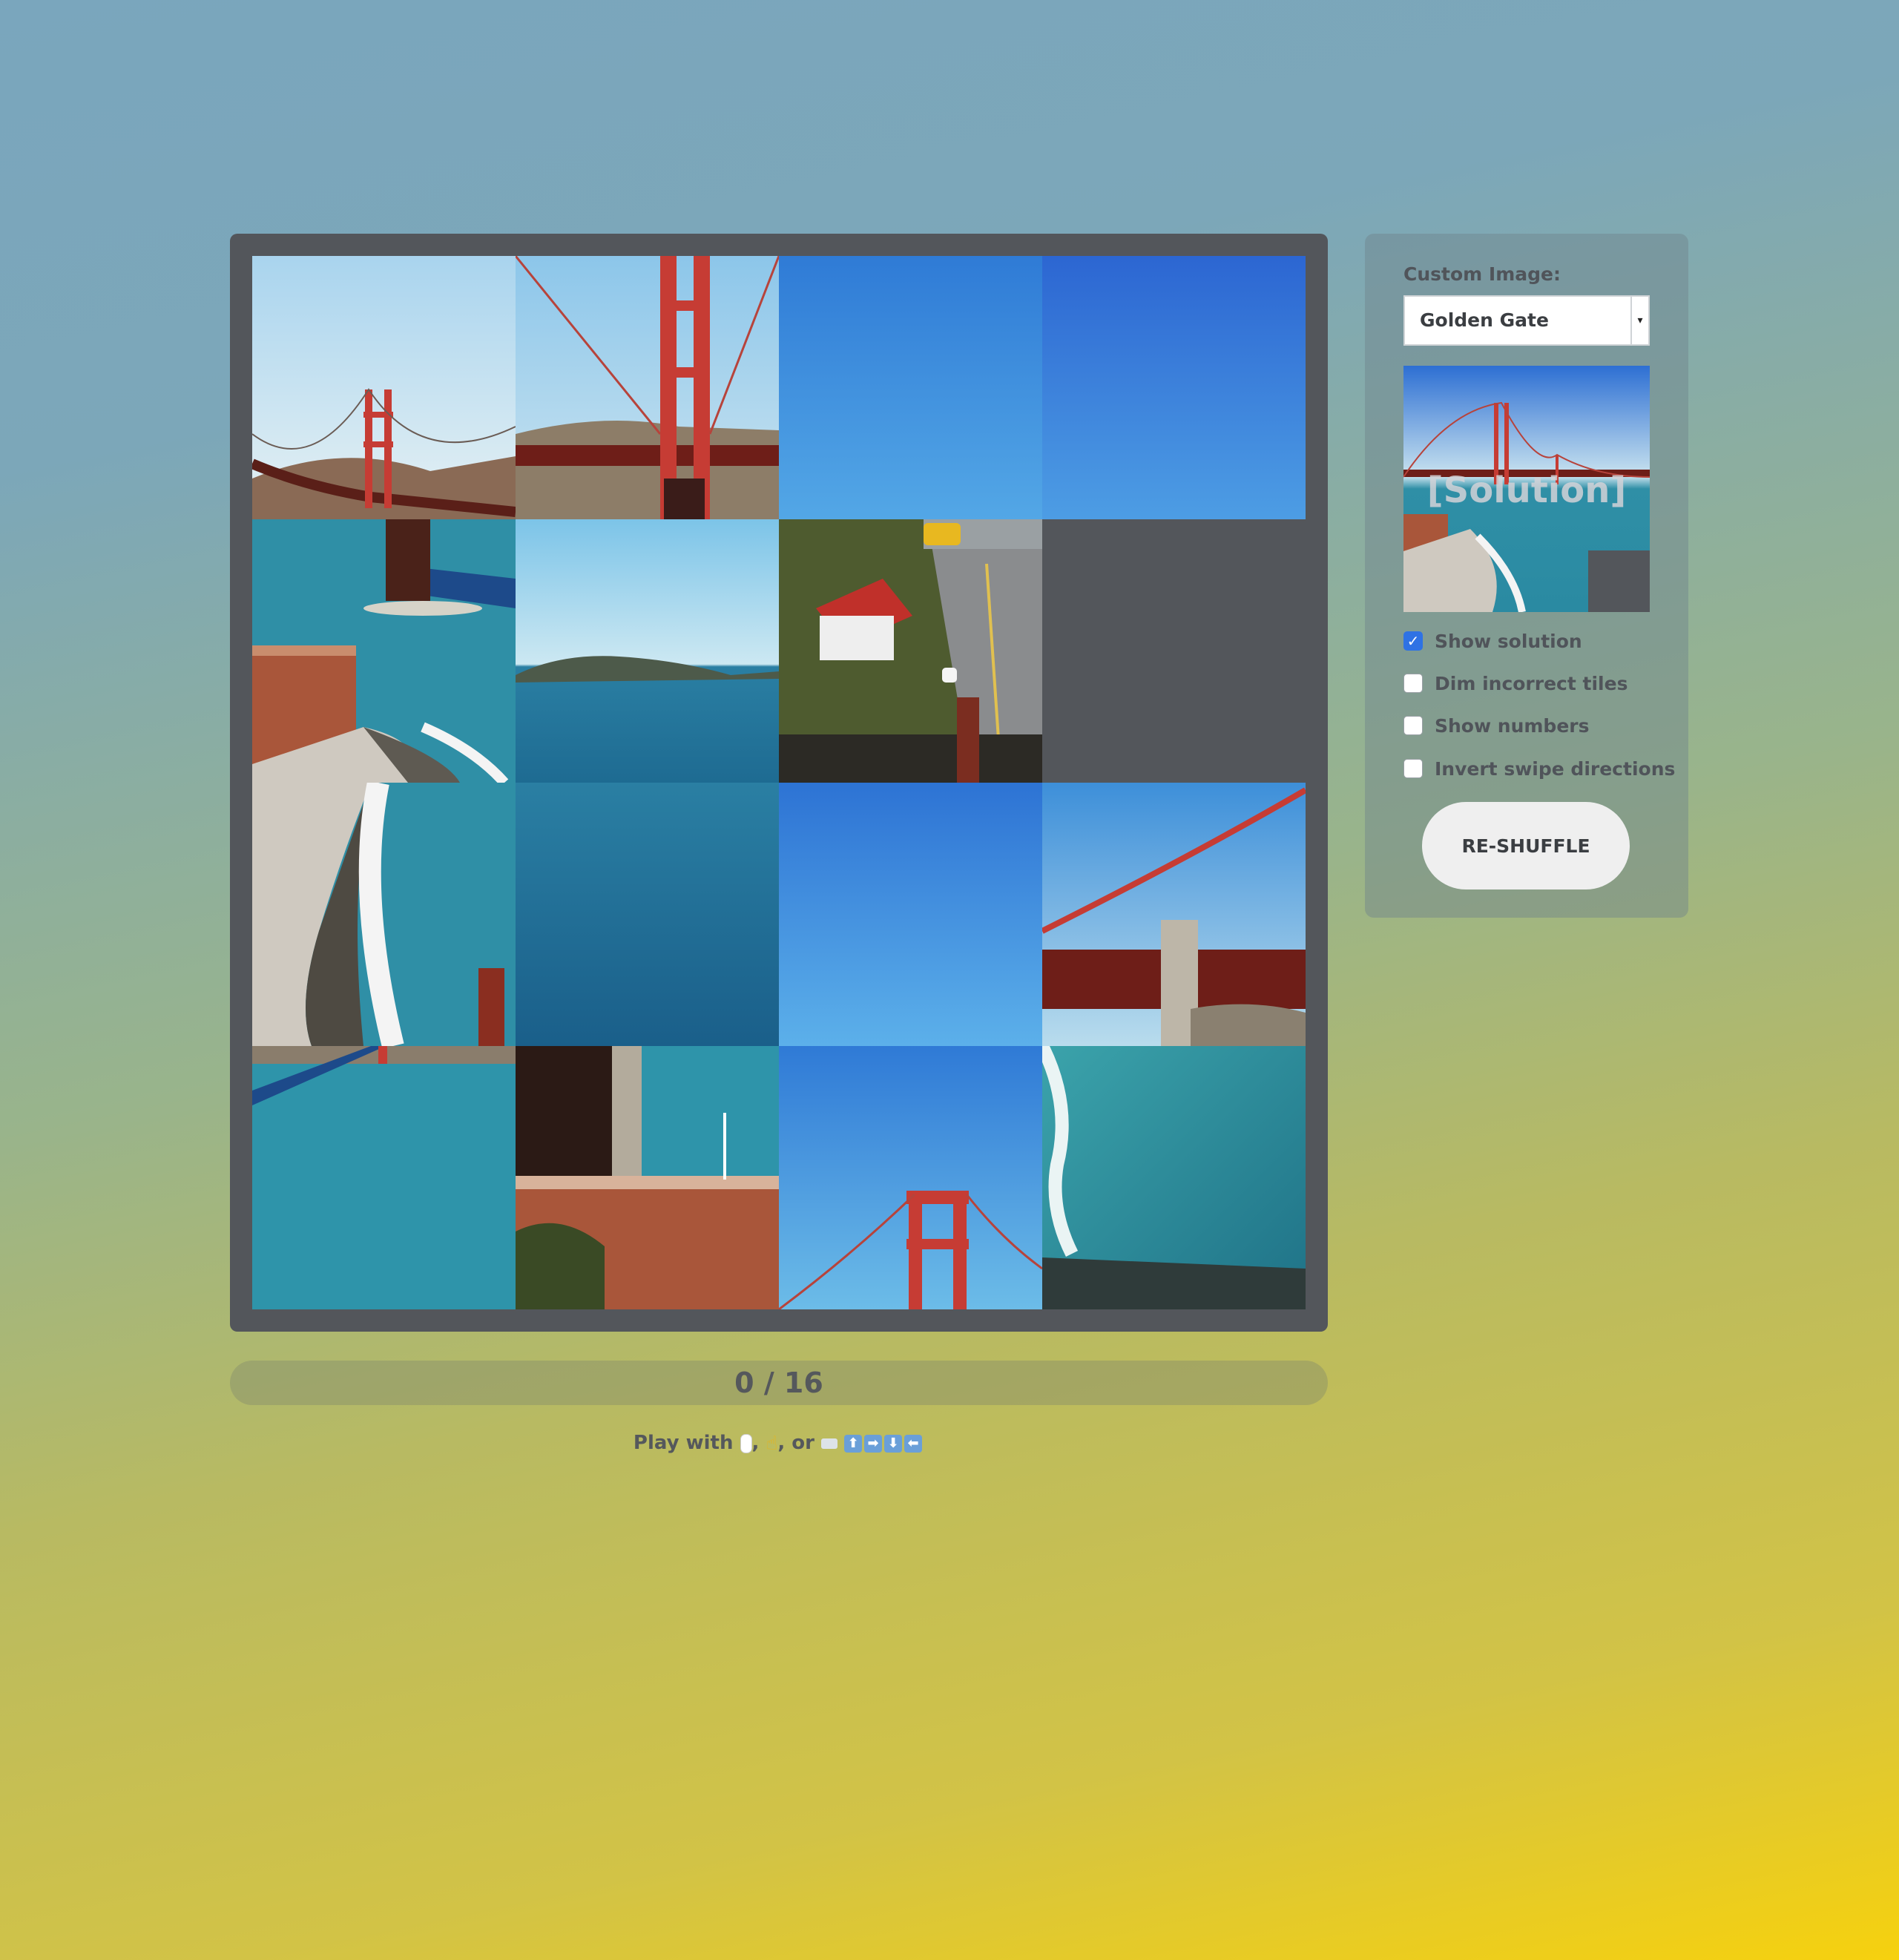  What do you see at coordinates (829, 1443) in the screenshot?
I see `keyboard-icon` at bounding box center [829, 1443].